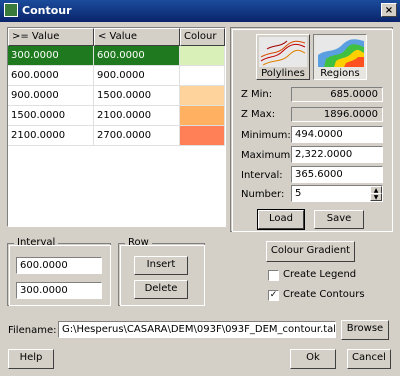 The height and width of the screenshot is (376, 400). What do you see at coordinates (51, 56) in the screenshot?
I see `cell-from: 300.0000` at bounding box center [51, 56].